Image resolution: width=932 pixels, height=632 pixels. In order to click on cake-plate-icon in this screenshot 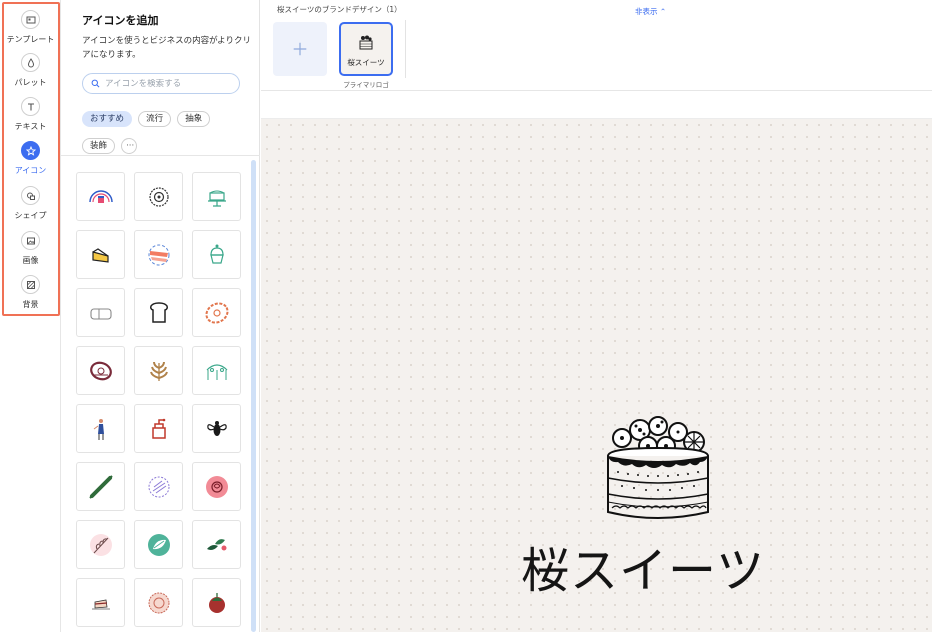, I will do `click(100, 602)`.